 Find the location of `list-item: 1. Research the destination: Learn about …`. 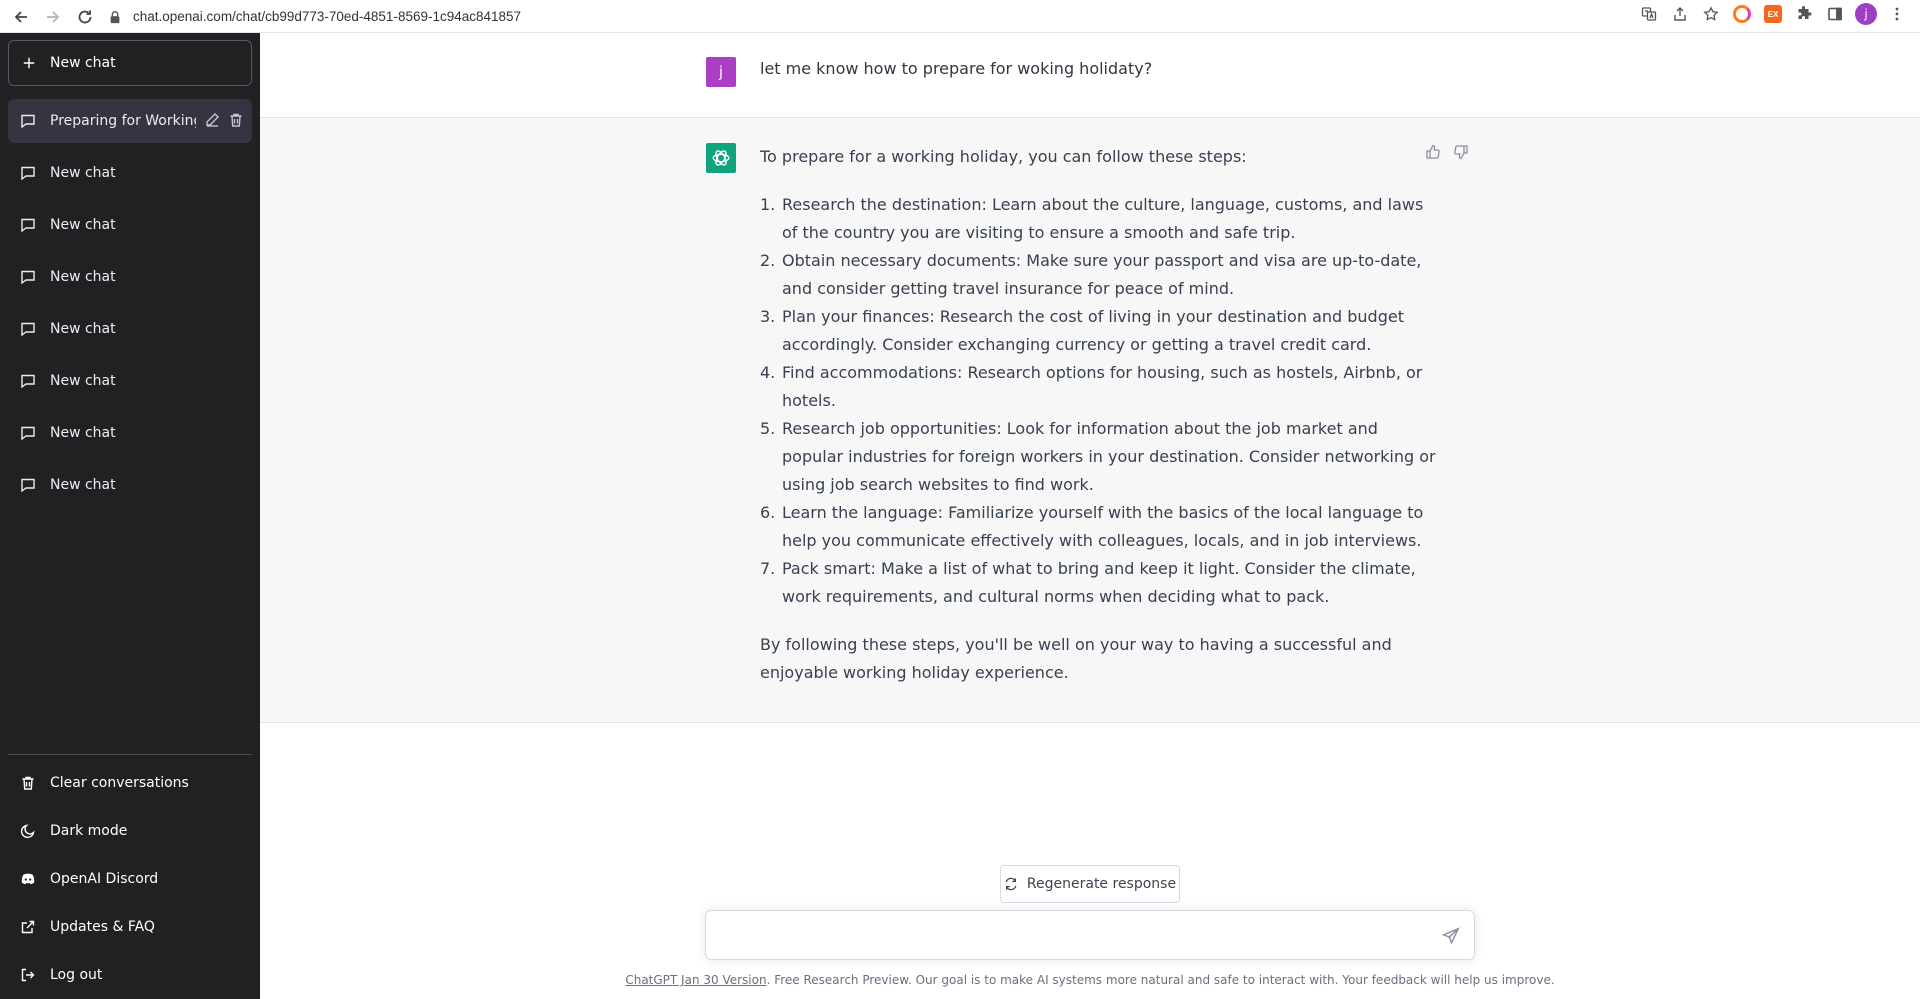

list-item: 1. Research the destination: Learn about … is located at coordinates (1100, 219).